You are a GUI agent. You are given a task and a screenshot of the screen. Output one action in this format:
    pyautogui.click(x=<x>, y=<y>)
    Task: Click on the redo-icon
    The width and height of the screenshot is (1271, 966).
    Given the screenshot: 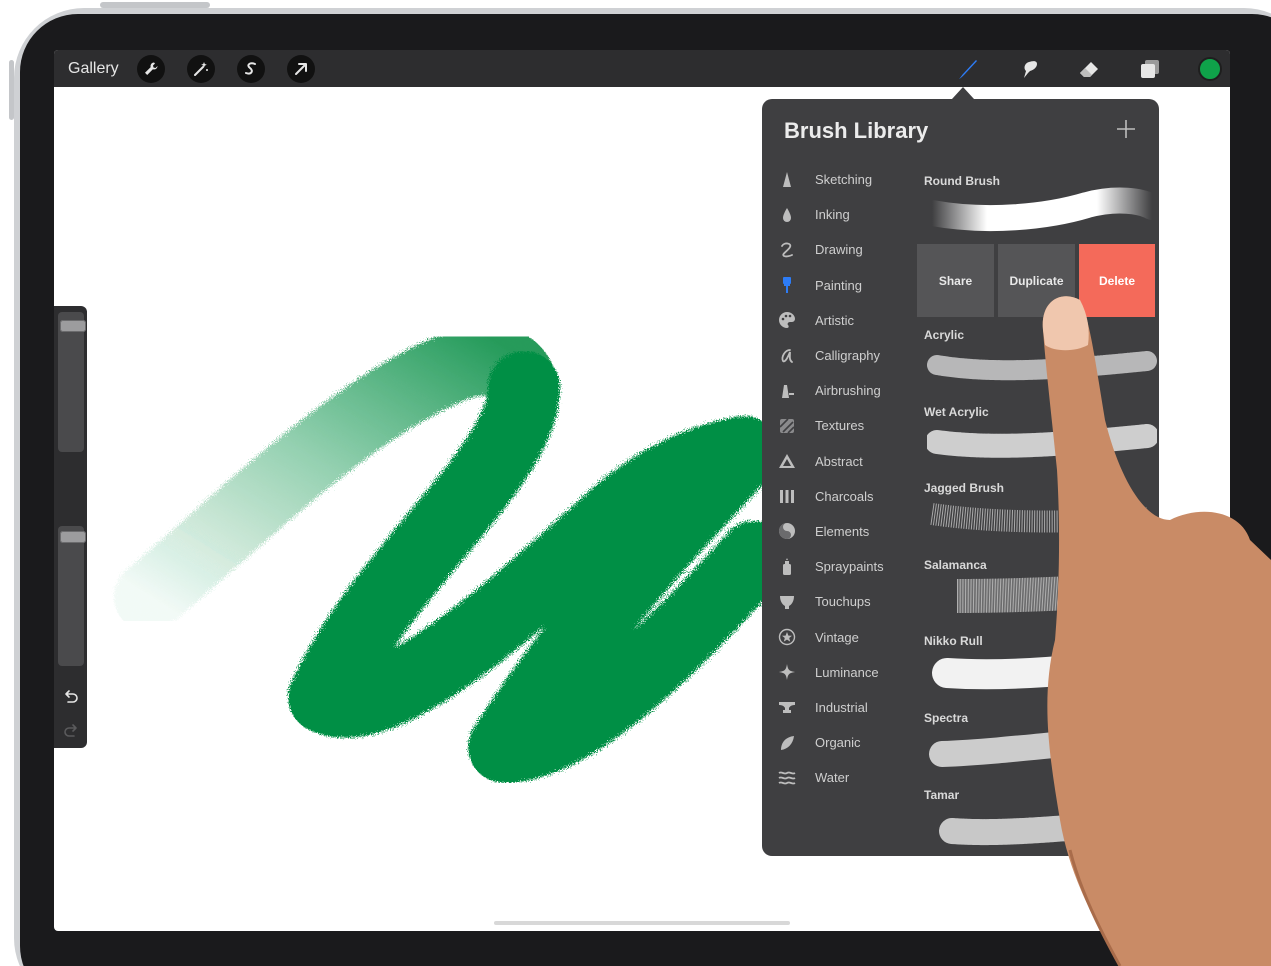 What is the action you would take?
    pyautogui.click(x=71, y=731)
    